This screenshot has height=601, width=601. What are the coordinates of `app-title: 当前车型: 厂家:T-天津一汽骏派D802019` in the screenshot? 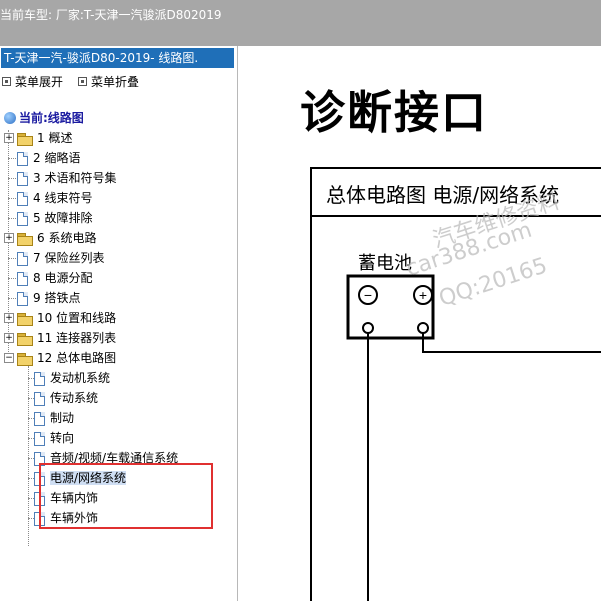 It's located at (111, 15).